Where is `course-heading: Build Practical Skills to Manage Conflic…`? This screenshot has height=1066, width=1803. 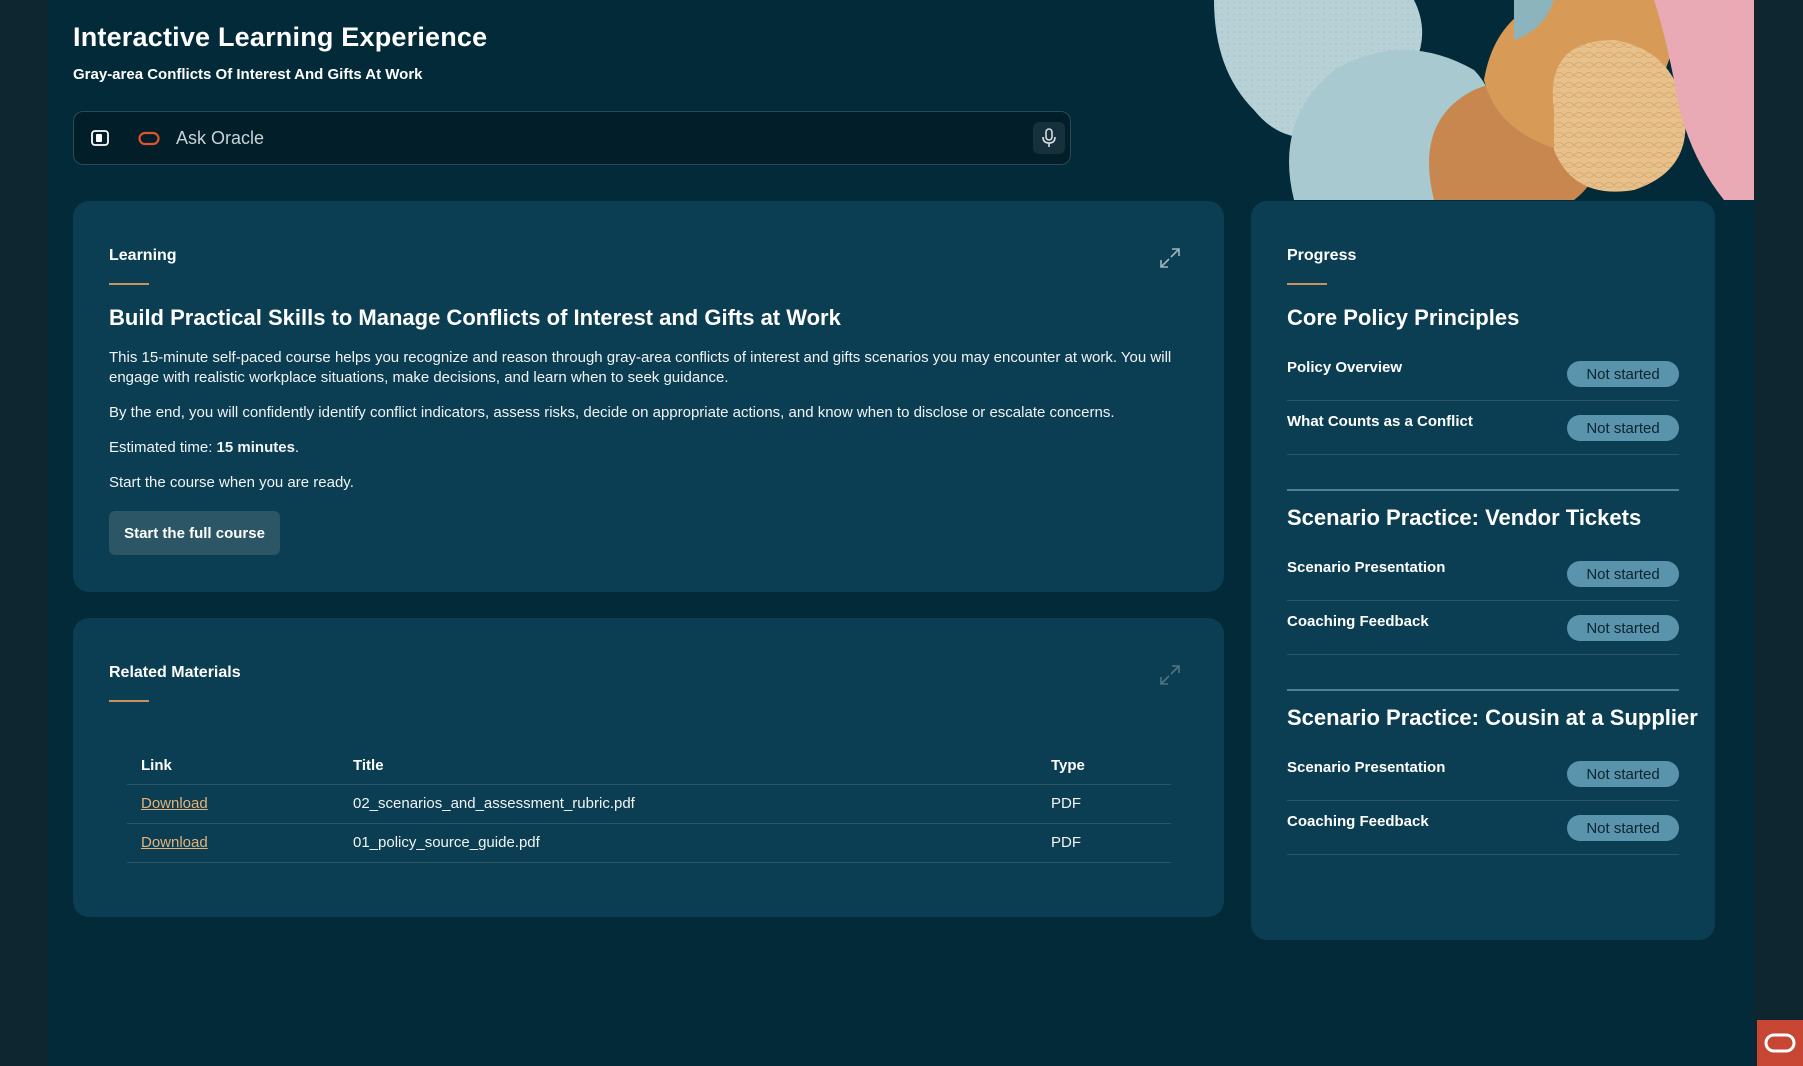 course-heading: Build Practical Skills to Manage Conflic… is located at coordinates (475, 317).